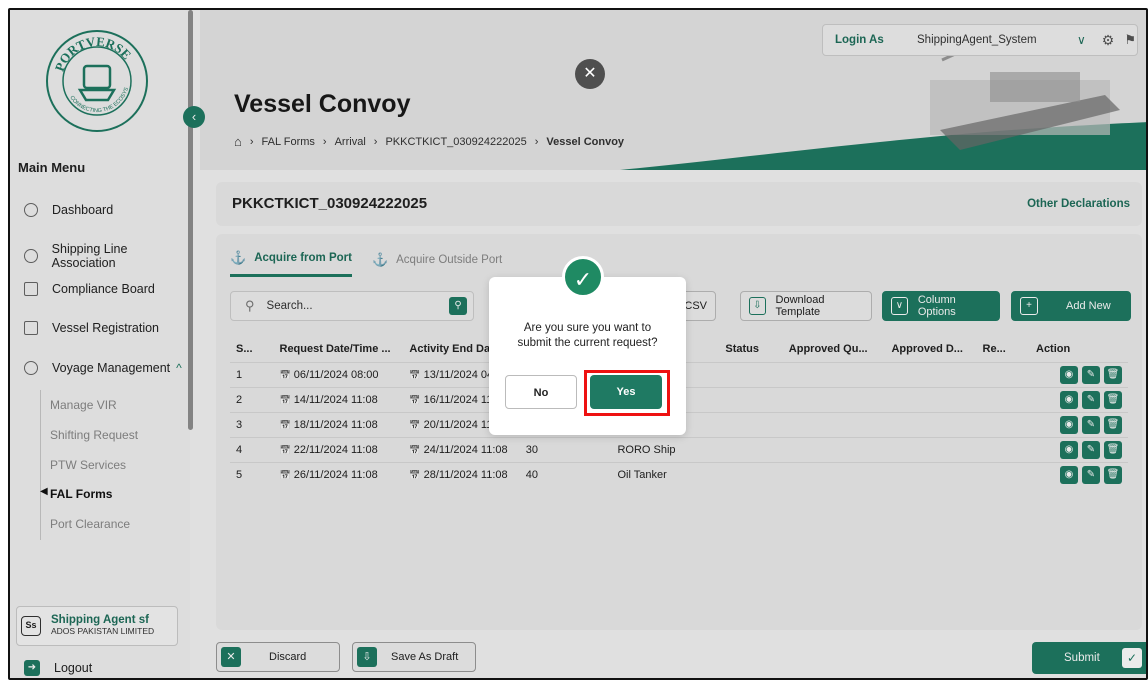  I want to click on confirm-message-line: Are you sure you want to, so click(587, 328).